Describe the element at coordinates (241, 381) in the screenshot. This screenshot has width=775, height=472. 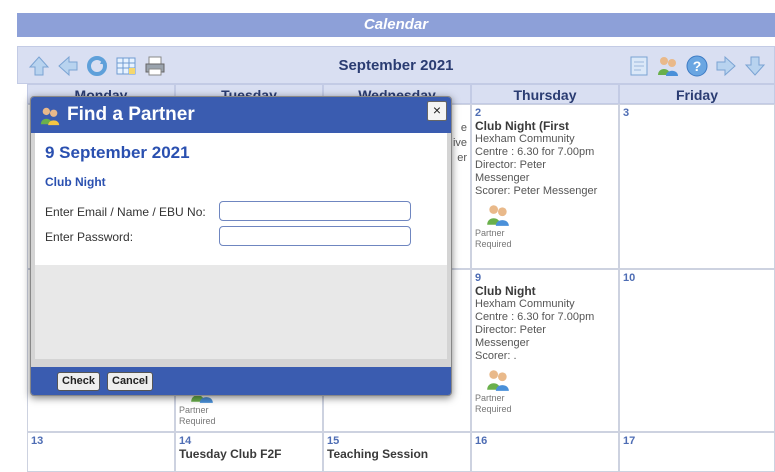
I see `dialog-footer: Check Cancel` at that location.